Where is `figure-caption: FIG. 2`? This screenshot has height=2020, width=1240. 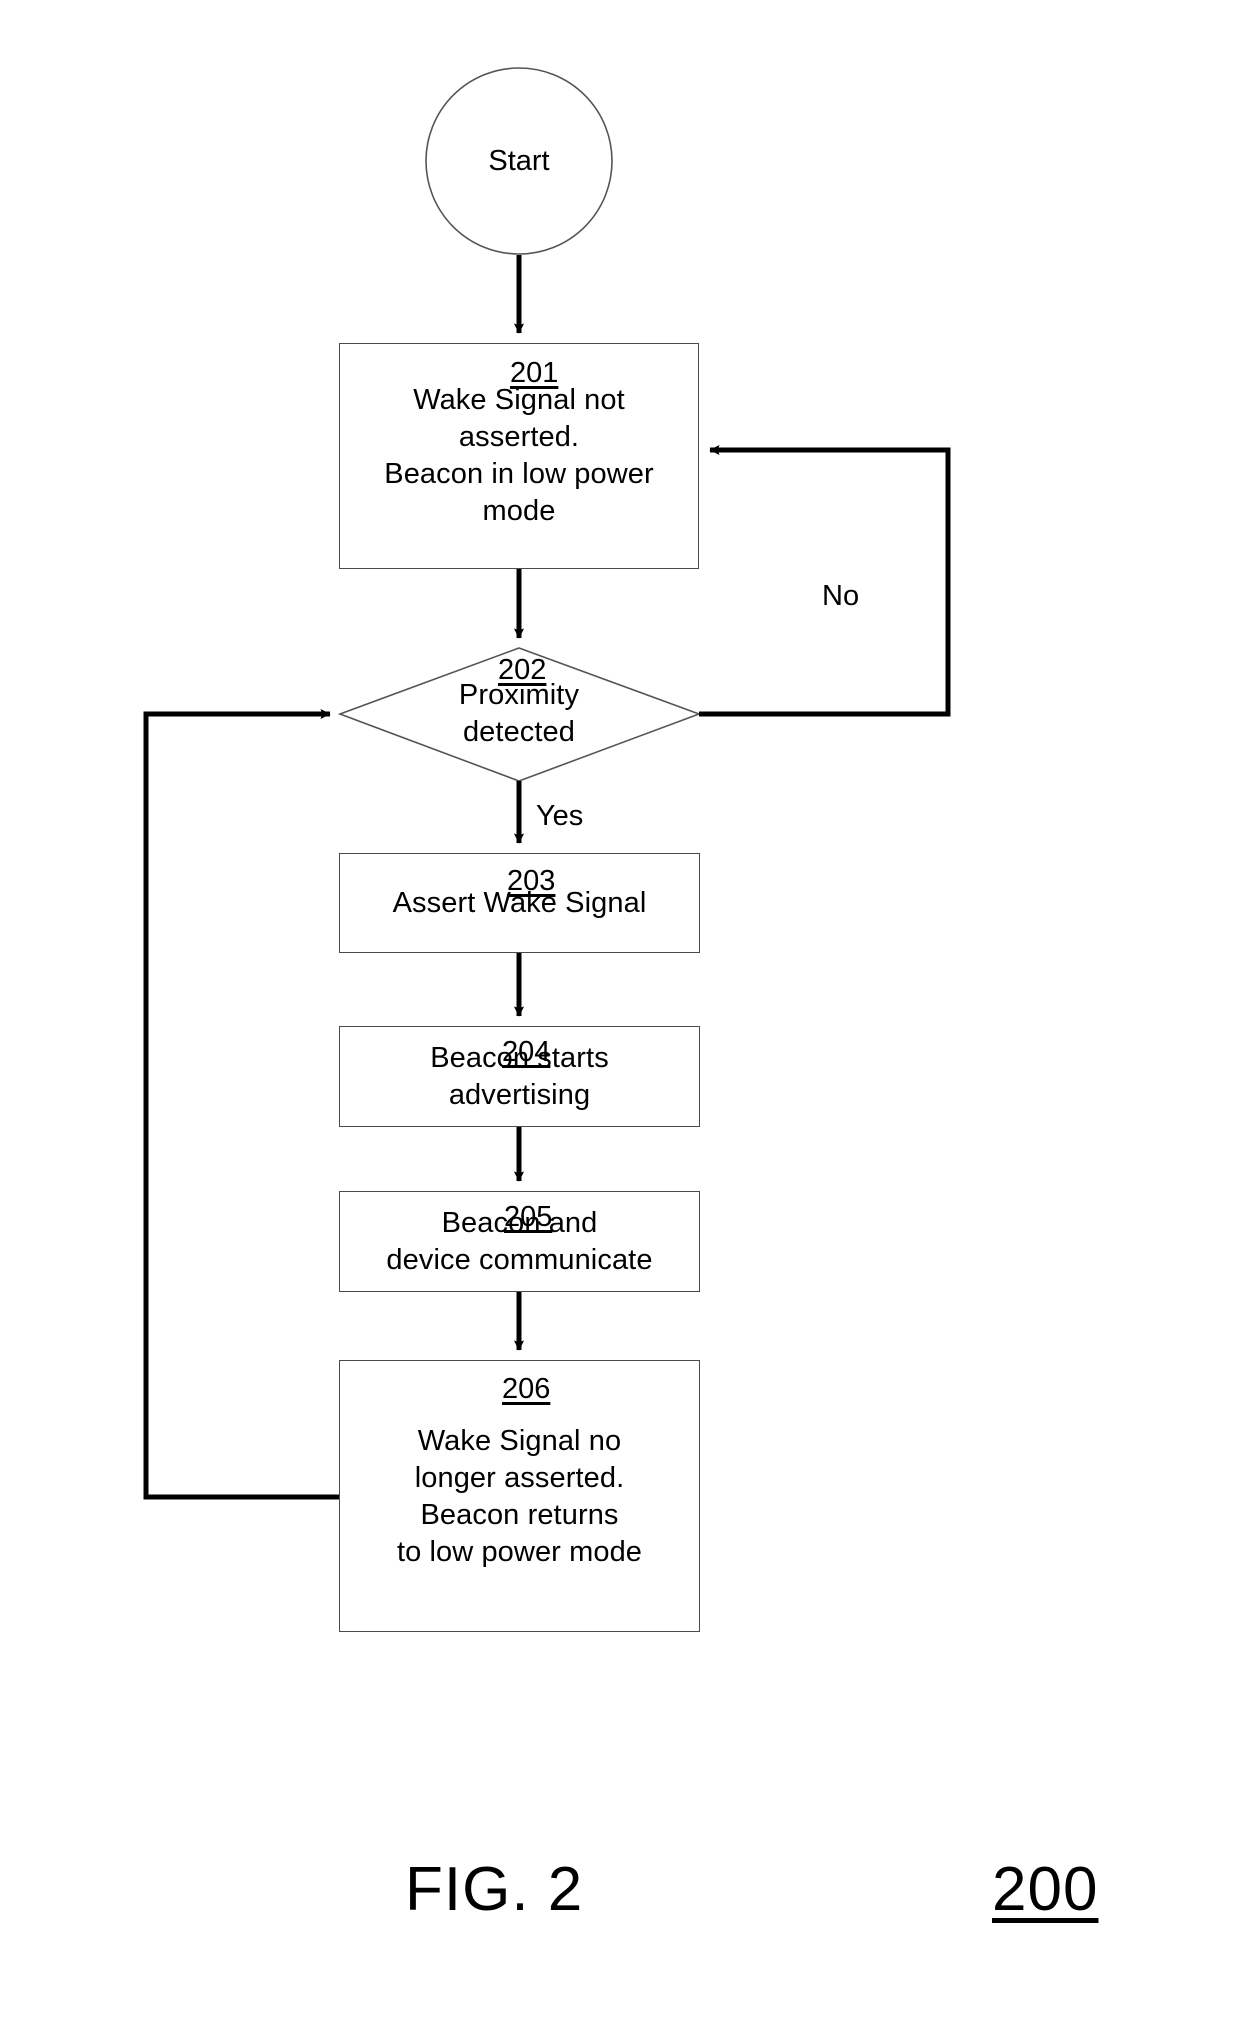 figure-caption: FIG. 2 is located at coordinates (494, 1889).